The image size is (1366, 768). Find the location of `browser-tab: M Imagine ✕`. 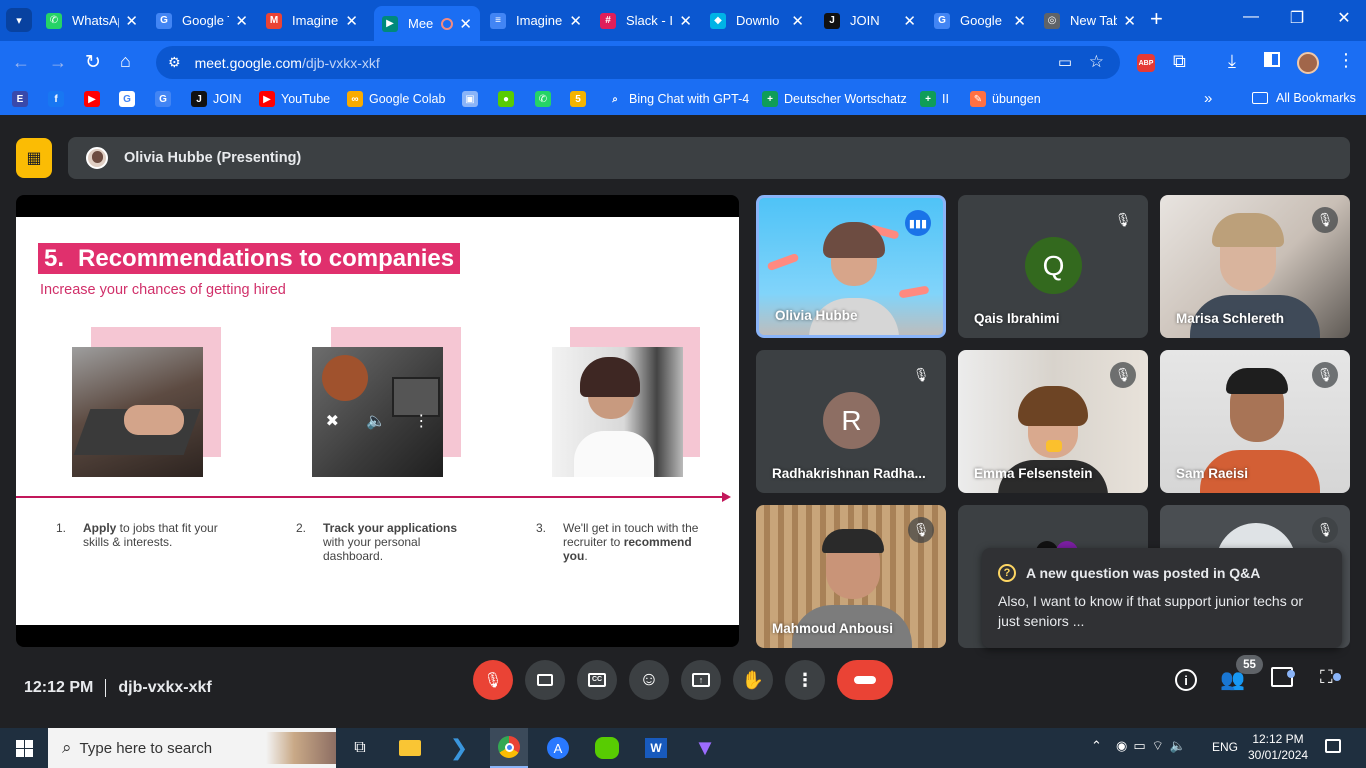

browser-tab: M Imagine ✕ is located at coordinates (312, 20).